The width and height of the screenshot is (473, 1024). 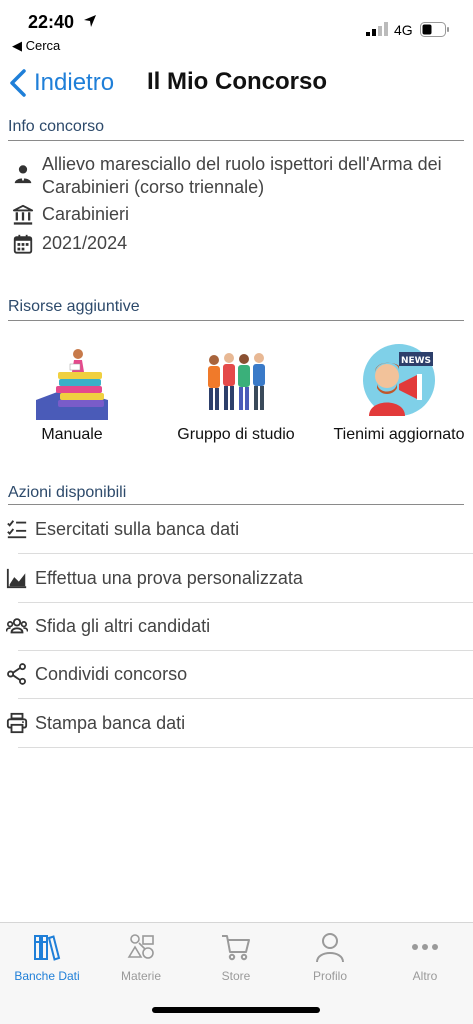 I want to click on books-illustration, so click(x=72, y=384).